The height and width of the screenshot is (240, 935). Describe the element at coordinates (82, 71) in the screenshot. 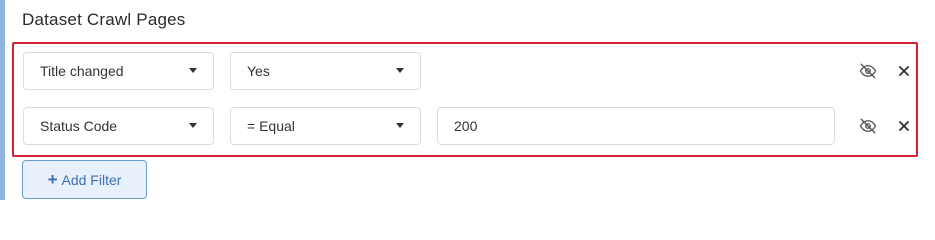

I see `filter-field-value: Title changed` at that location.